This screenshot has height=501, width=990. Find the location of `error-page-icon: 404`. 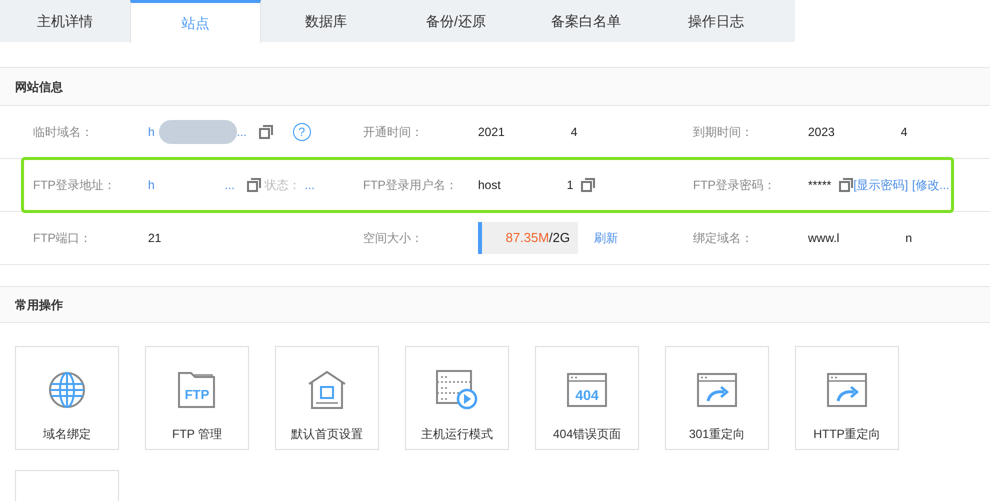

error-page-icon: 404 is located at coordinates (587, 390).